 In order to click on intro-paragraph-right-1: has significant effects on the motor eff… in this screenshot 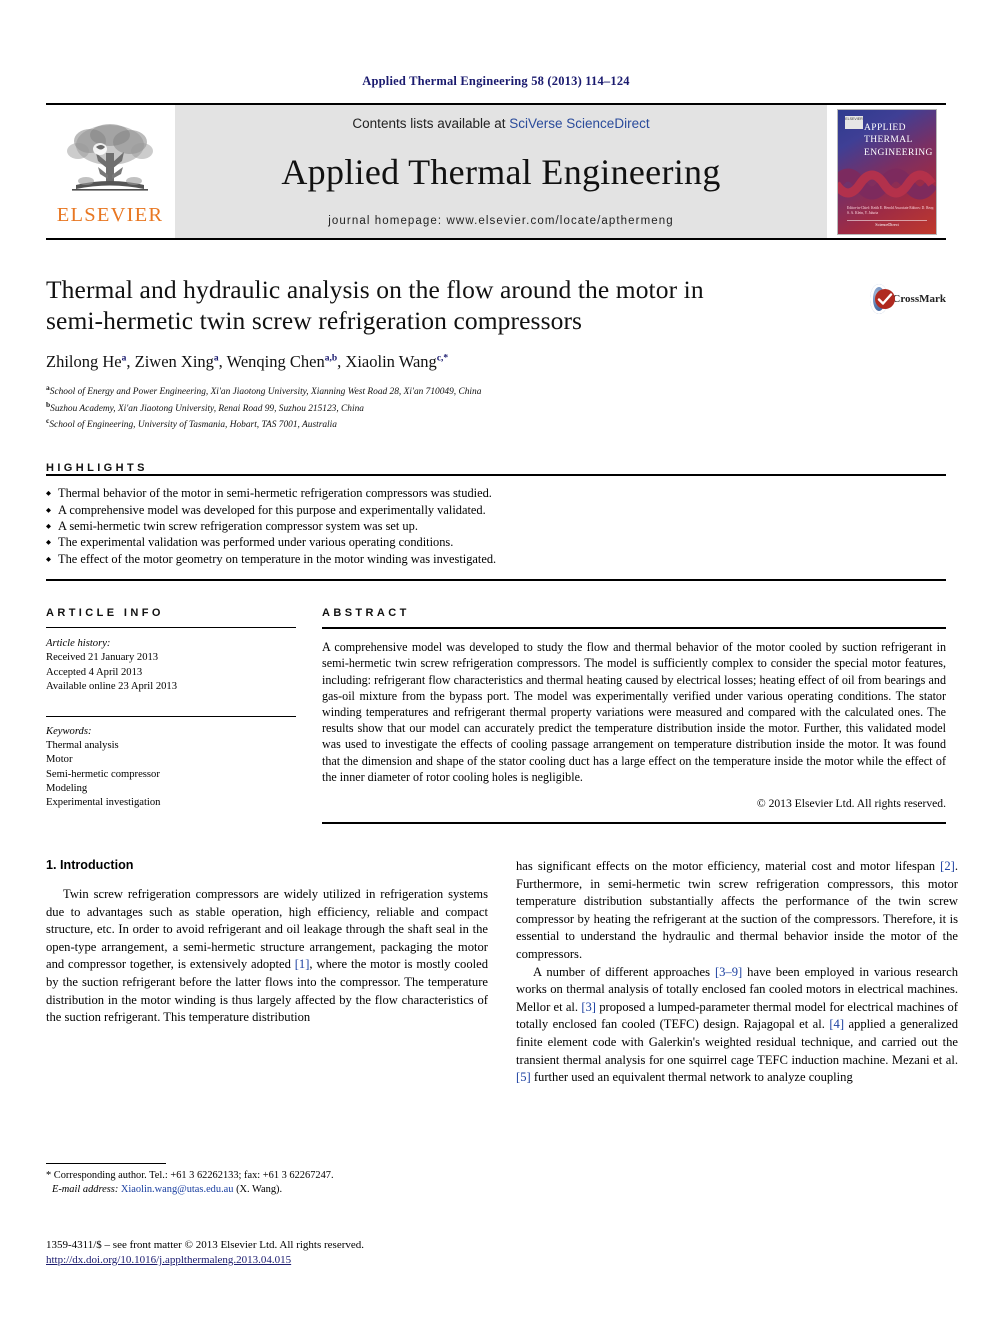, I will do `click(737, 910)`.